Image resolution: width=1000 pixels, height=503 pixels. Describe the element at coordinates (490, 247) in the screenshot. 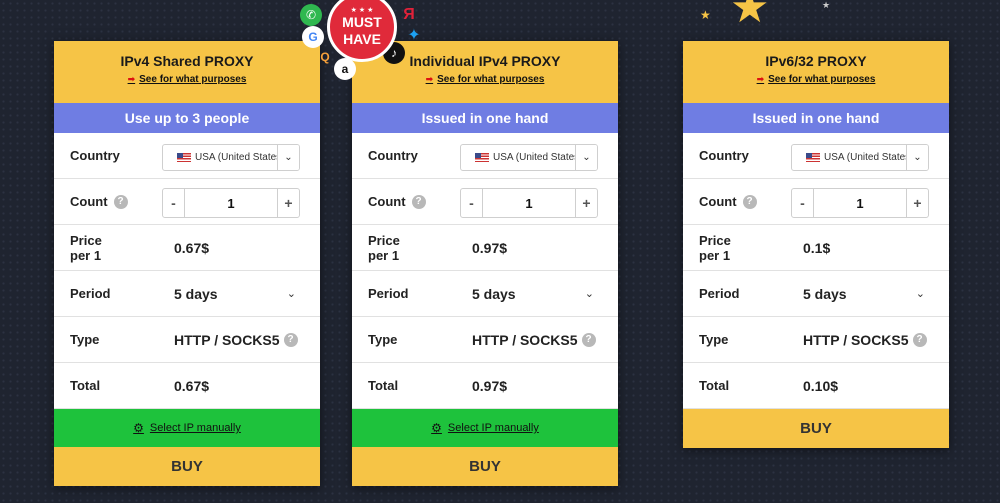

I see `price-value: 0.97$` at that location.